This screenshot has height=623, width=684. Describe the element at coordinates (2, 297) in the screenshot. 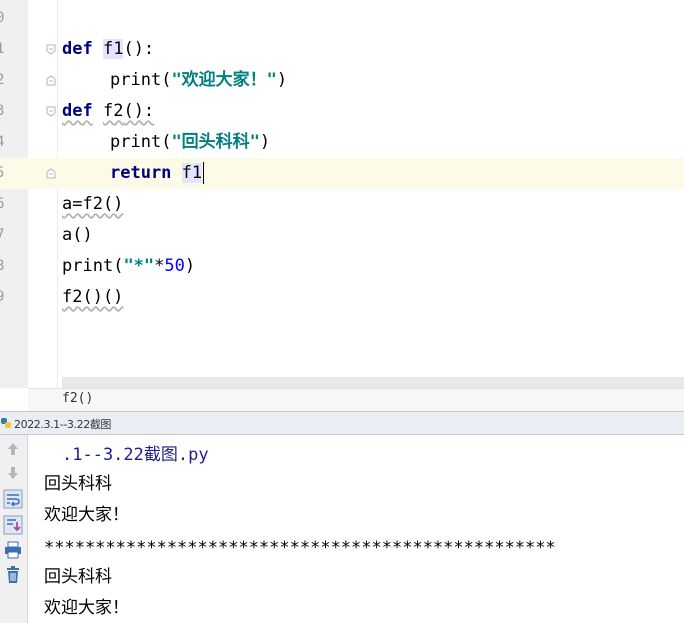

I see `line-number: 9` at that location.